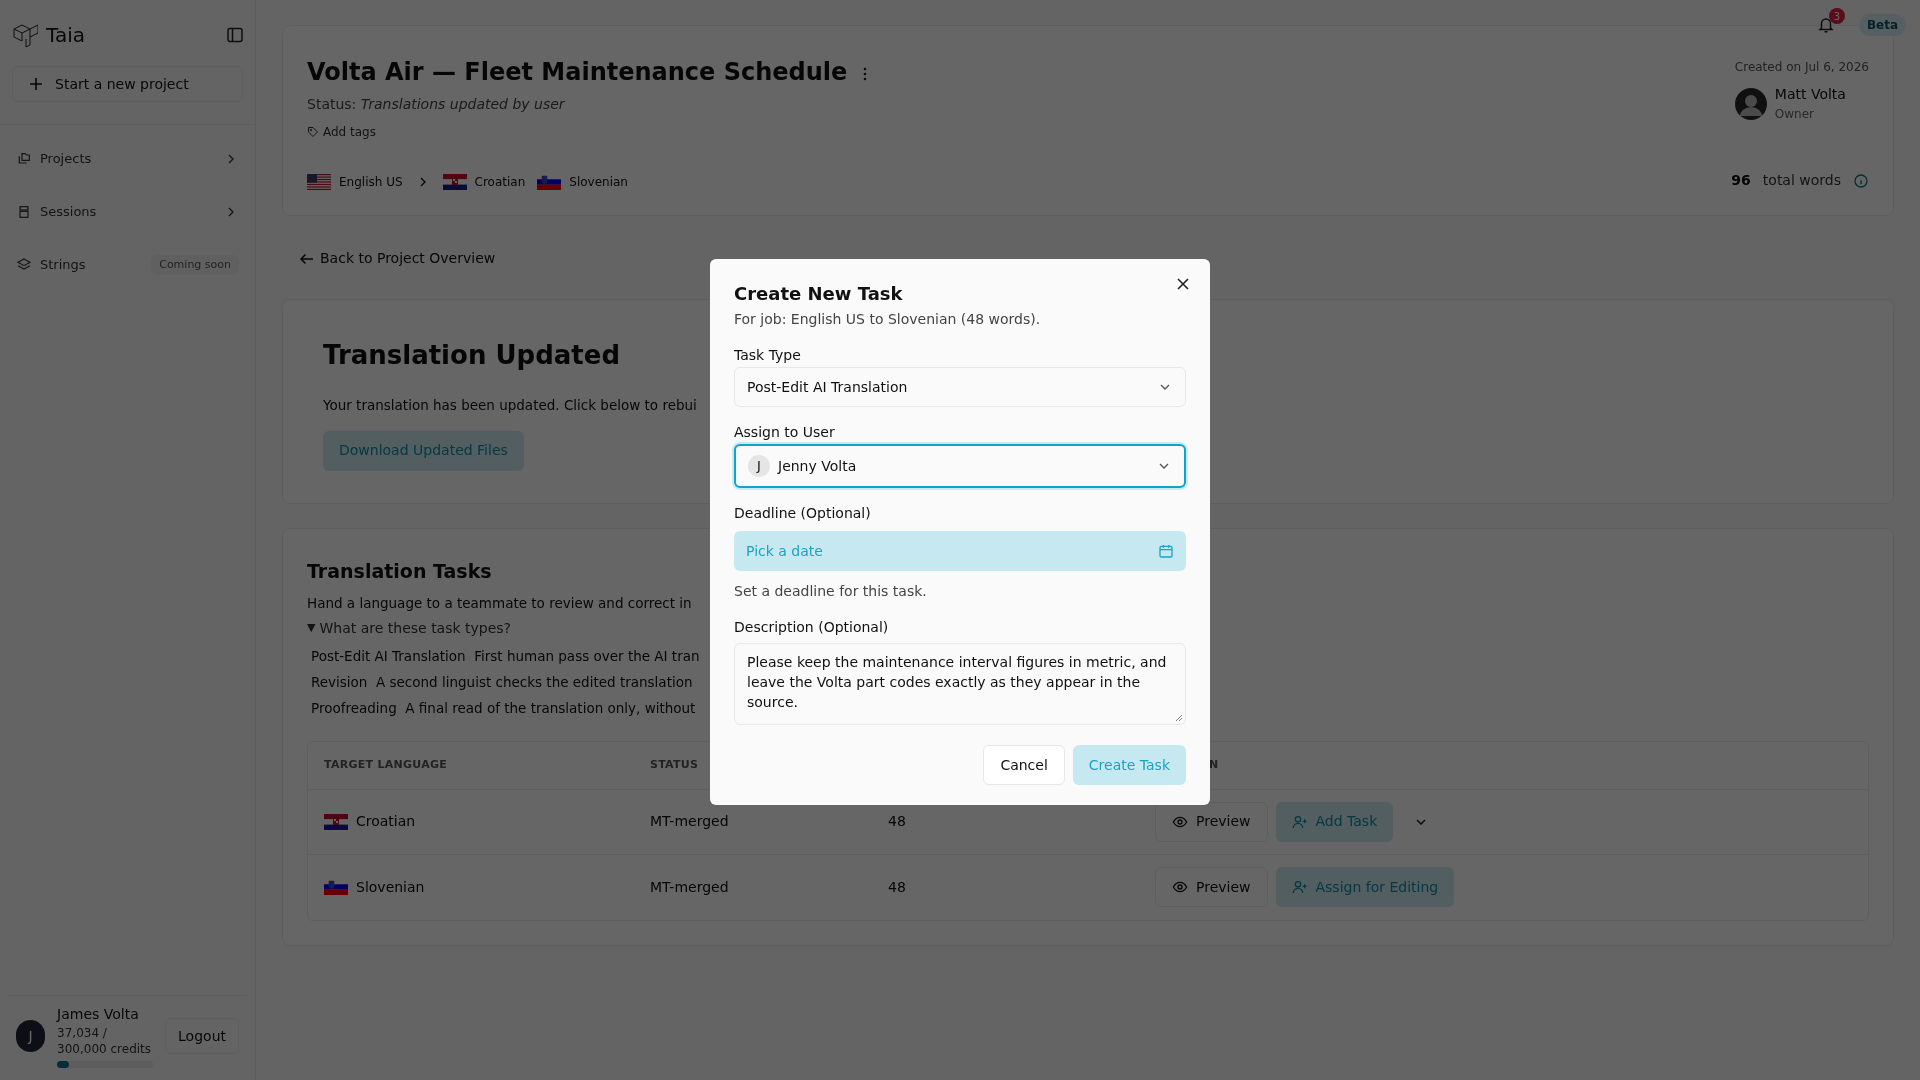 This screenshot has height=1080, width=1920. What do you see at coordinates (105, 1041) in the screenshot?
I see `credits-text: 37,034 / 300,000 credits` at bounding box center [105, 1041].